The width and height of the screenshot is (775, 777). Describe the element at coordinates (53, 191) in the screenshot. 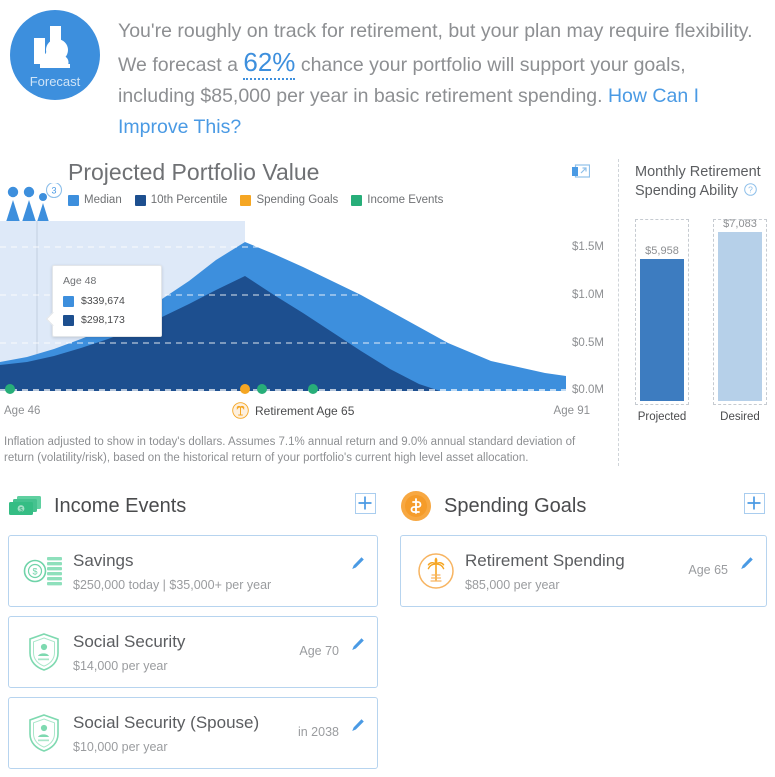

I see `svg-text: 3` at that location.